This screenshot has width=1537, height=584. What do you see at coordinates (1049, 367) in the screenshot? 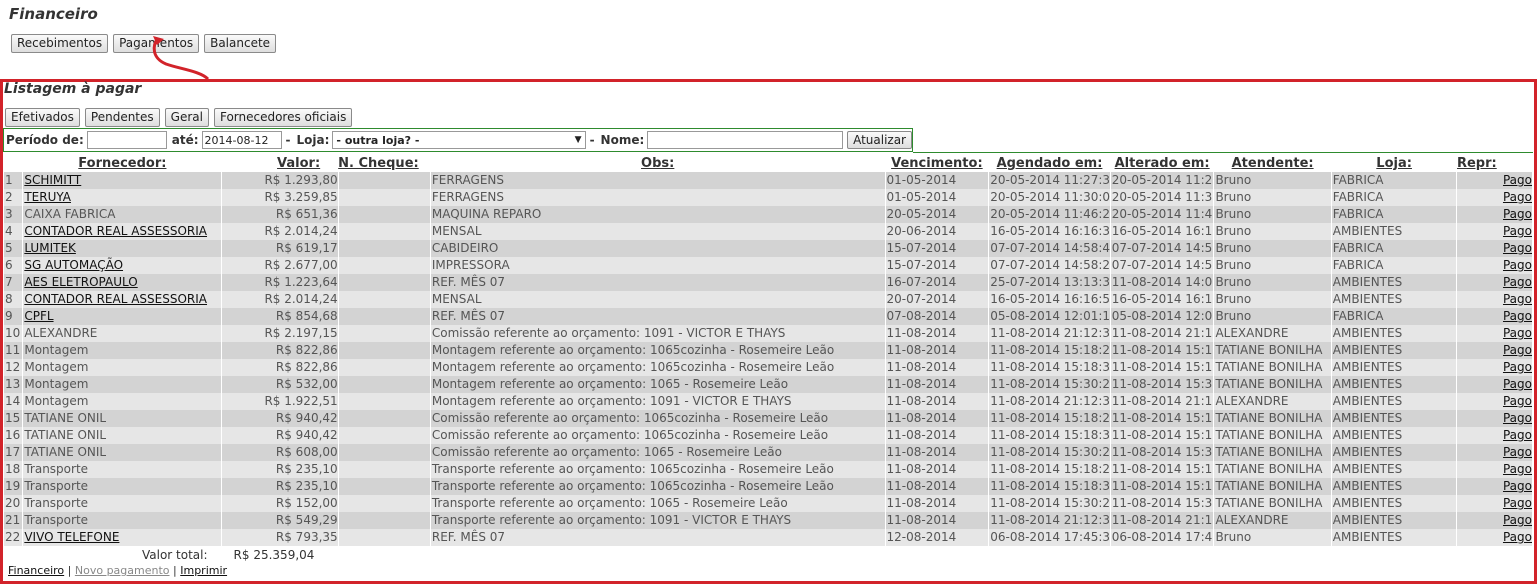
I see `cell-agendado: 11-08-2014 15:18:33` at bounding box center [1049, 367].